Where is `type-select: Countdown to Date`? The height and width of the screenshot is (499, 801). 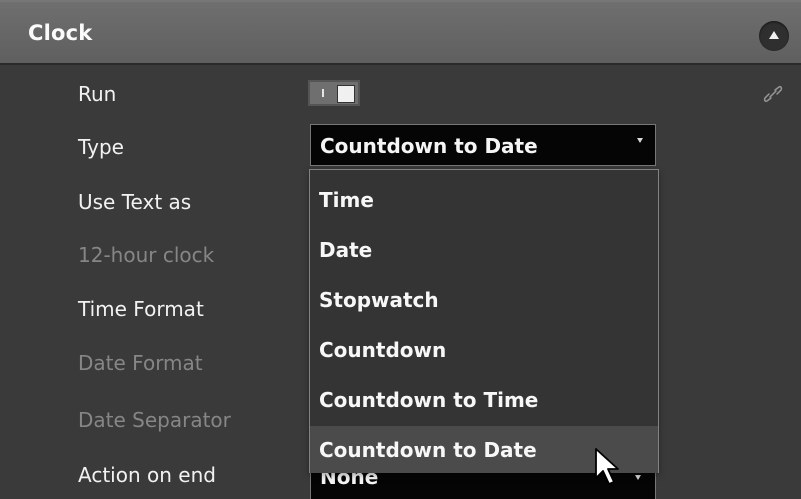 type-select: Countdown to Date is located at coordinates (483, 145).